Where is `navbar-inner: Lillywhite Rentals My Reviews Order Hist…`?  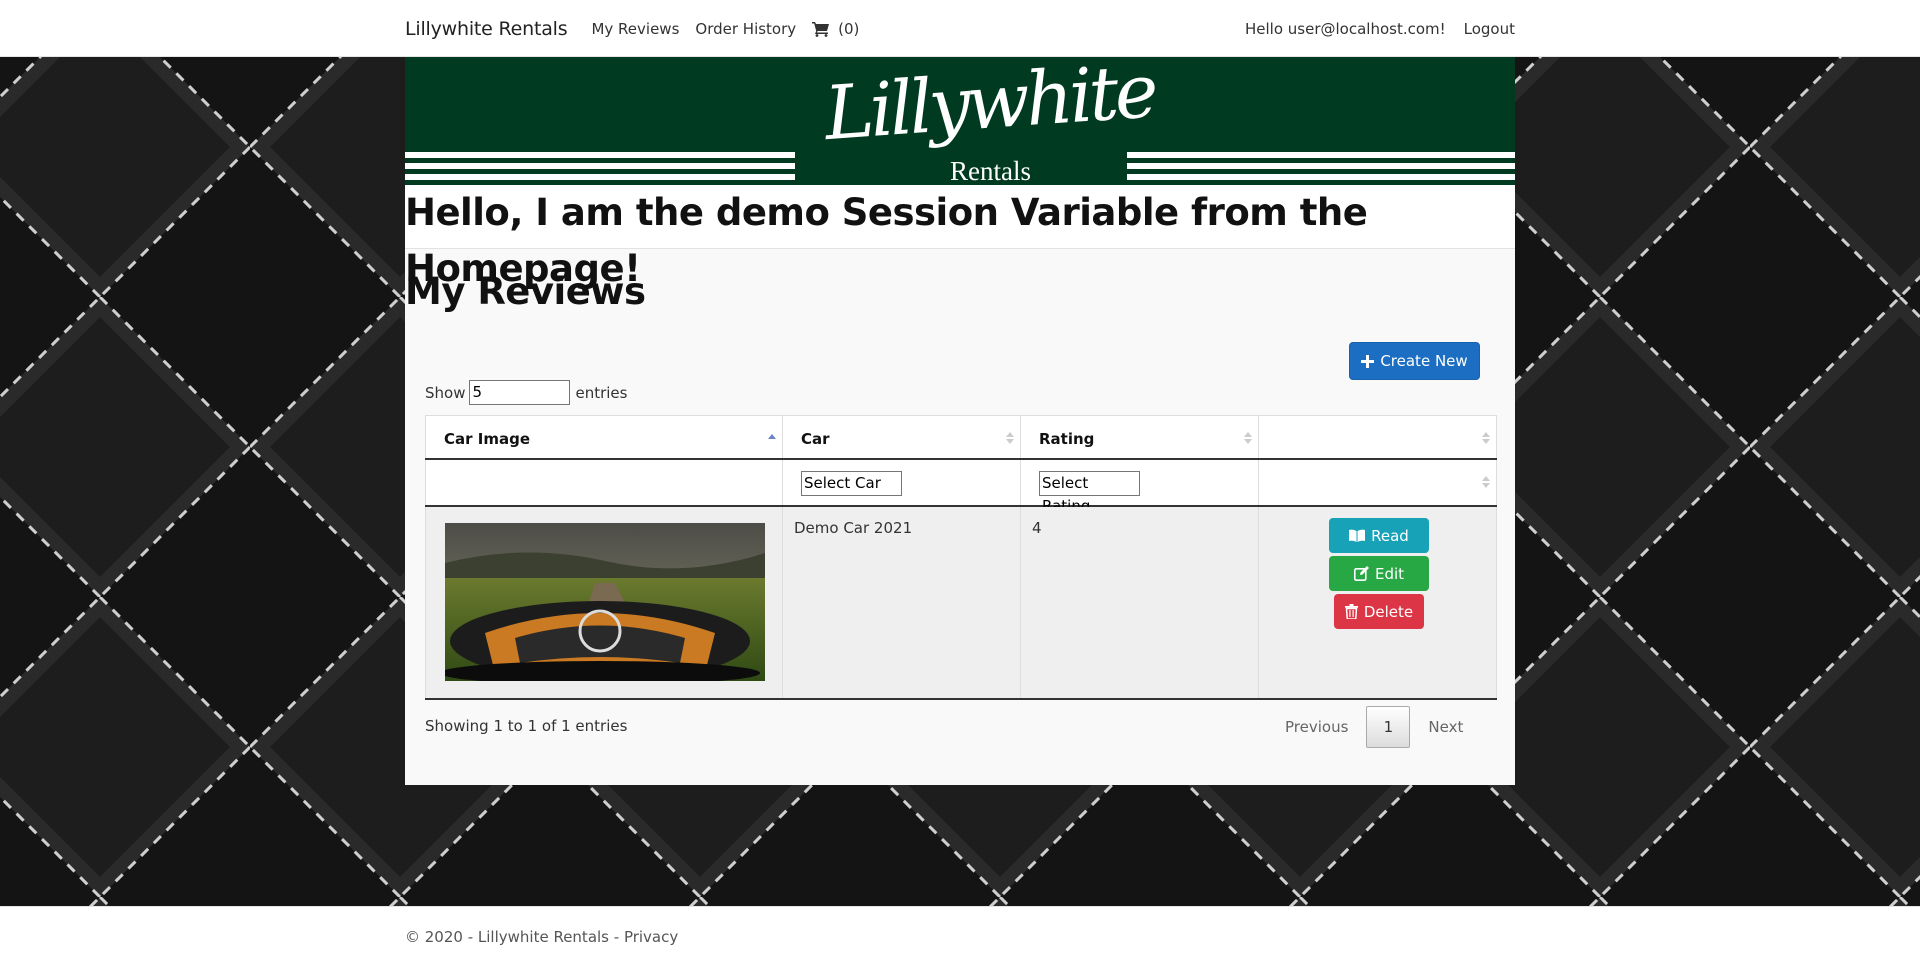
navbar-inner: Lillywhite Rentals My Reviews Order Hist… is located at coordinates (960, 28).